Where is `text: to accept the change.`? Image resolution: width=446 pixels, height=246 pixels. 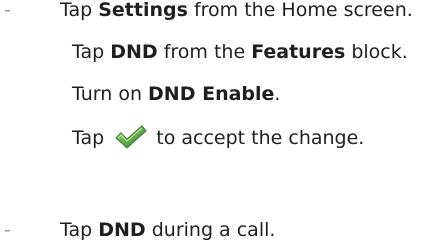 text: to accept the change. is located at coordinates (257, 138).